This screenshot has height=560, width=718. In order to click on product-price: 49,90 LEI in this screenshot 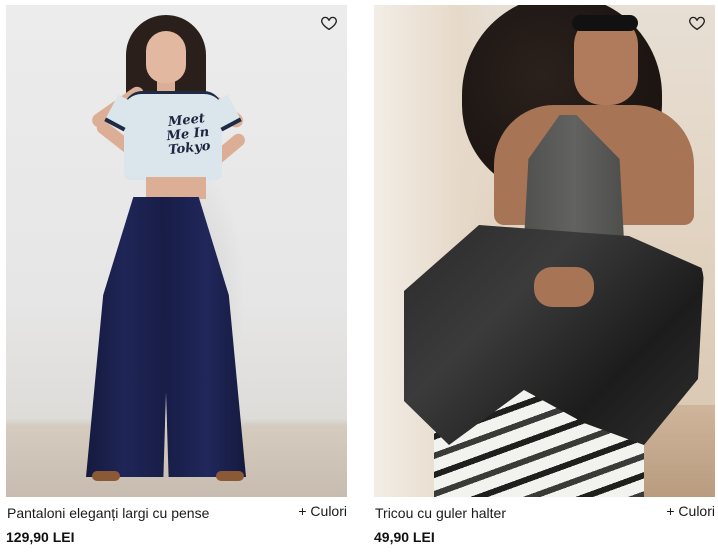, I will do `click(404, 537)`.